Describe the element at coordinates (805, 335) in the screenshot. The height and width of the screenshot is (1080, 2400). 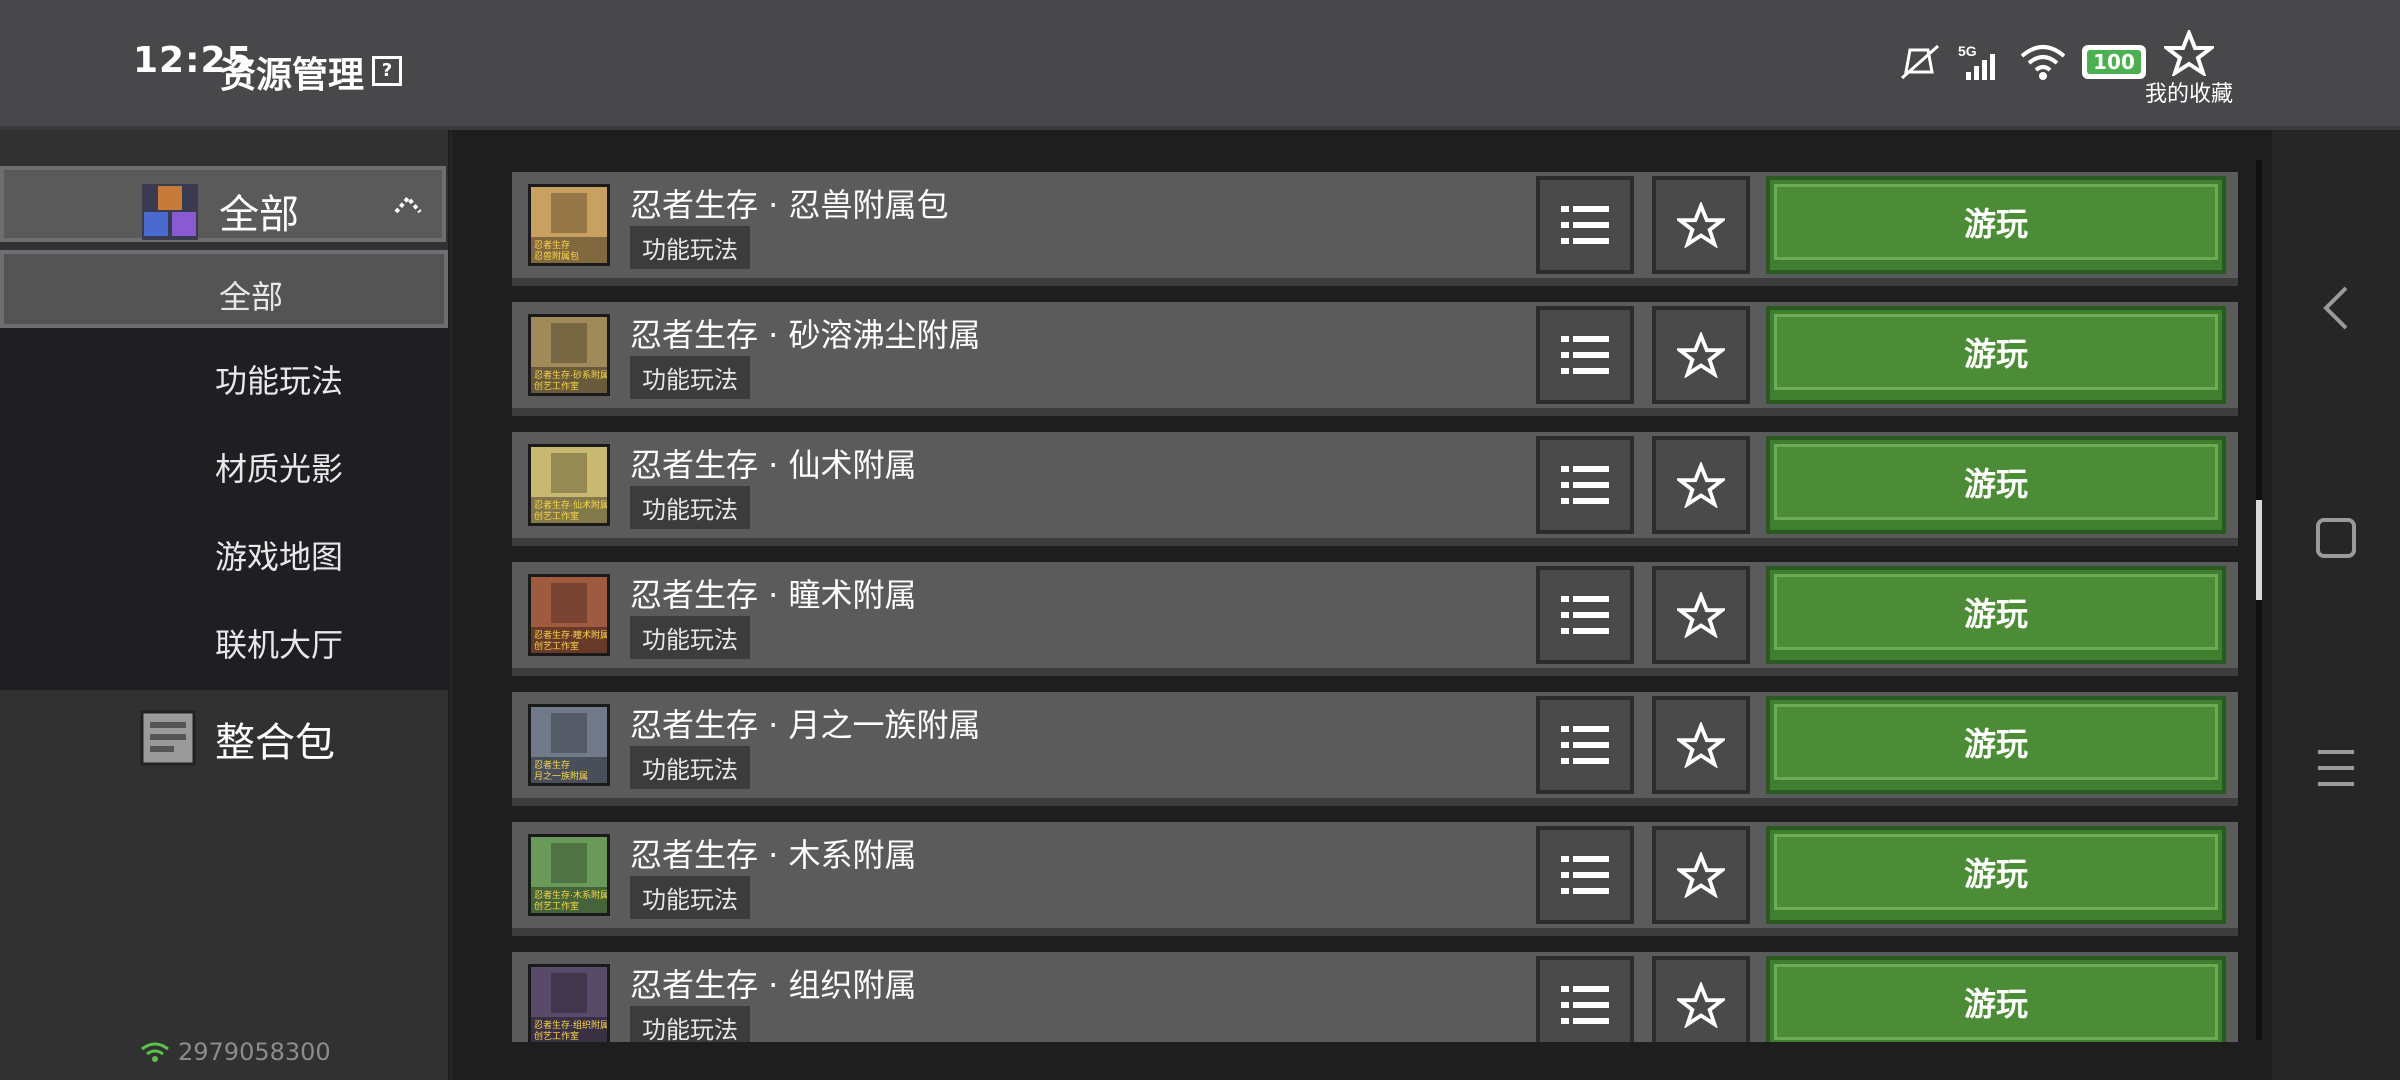
I see `resource-name: 忍者生存 · 砂溶沸尘附属` at that location.